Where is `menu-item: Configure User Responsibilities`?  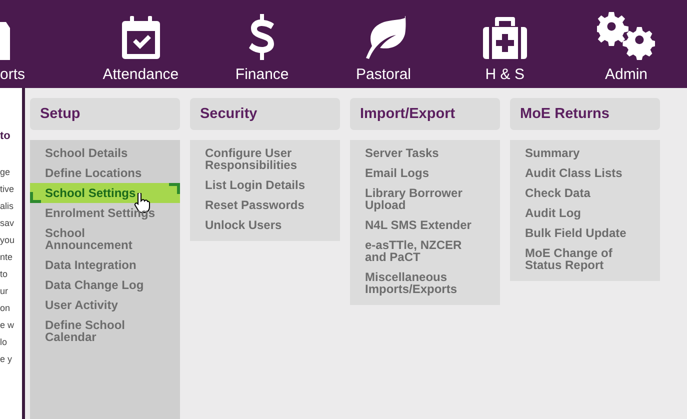
menu-item: Configure User Responsibilities is located at coordinates (265, 159).